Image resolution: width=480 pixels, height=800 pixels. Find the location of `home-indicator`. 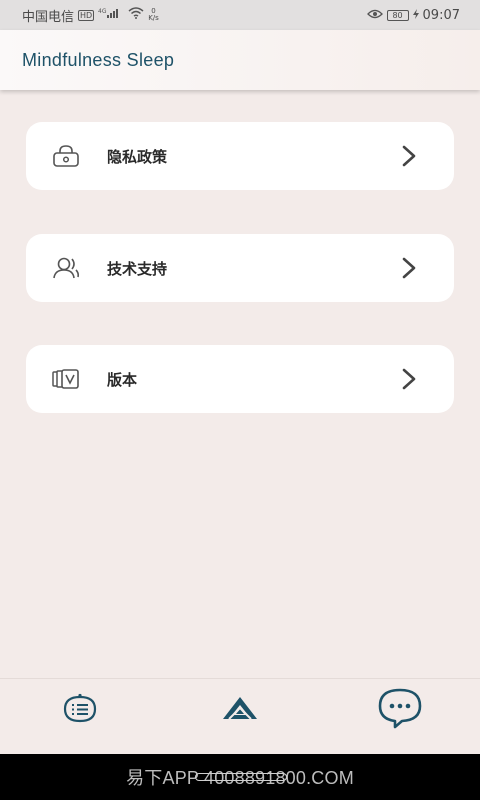

home-indicator is located at coordinates (241, 777).